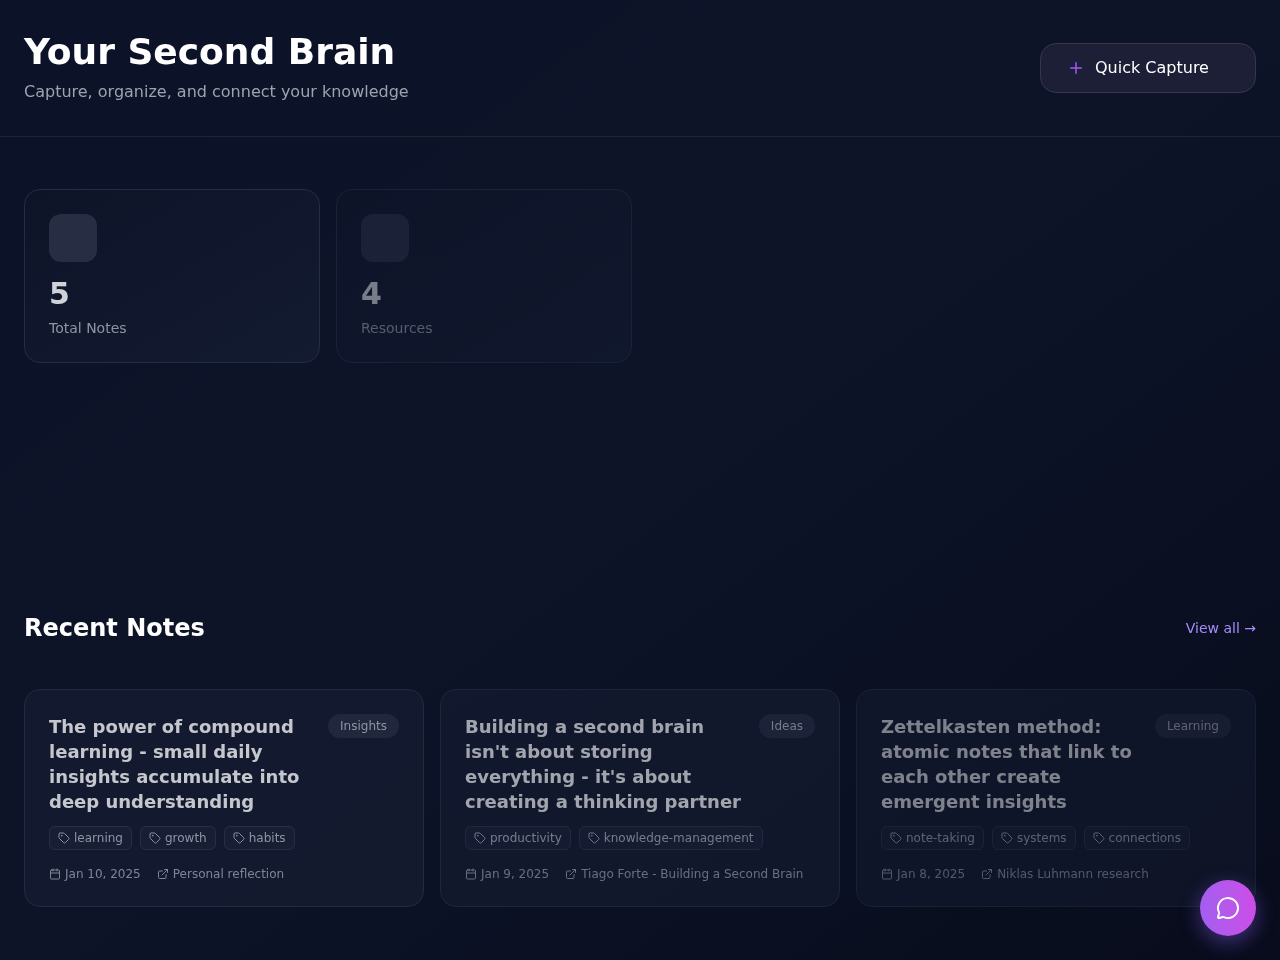 This screenshot has height=960, width=1280. I want to click on note-date: Jan 9, 2025, so click(515, 874).